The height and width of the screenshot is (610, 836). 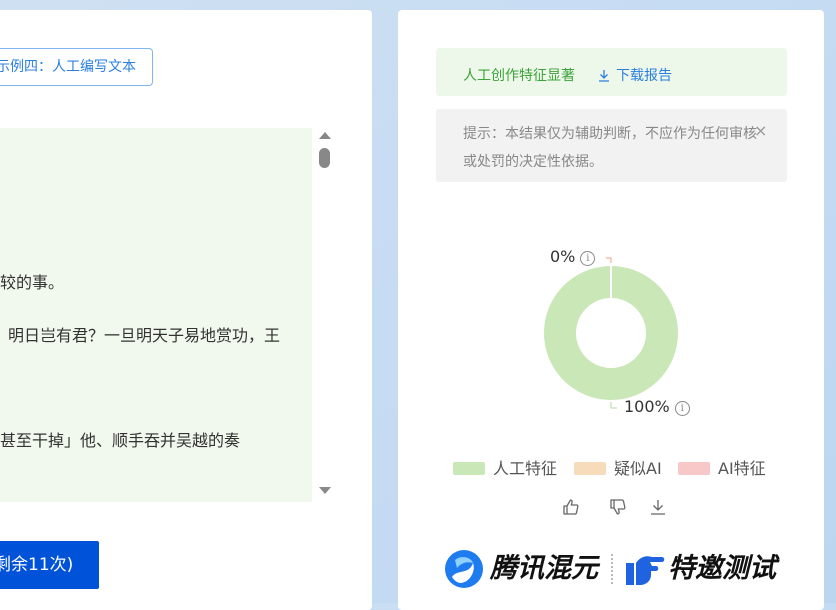 What do you see at coordinates (525, 468) in the screenshot?
I see `legend-label: 人工特征` at bounding box center [525, 468].